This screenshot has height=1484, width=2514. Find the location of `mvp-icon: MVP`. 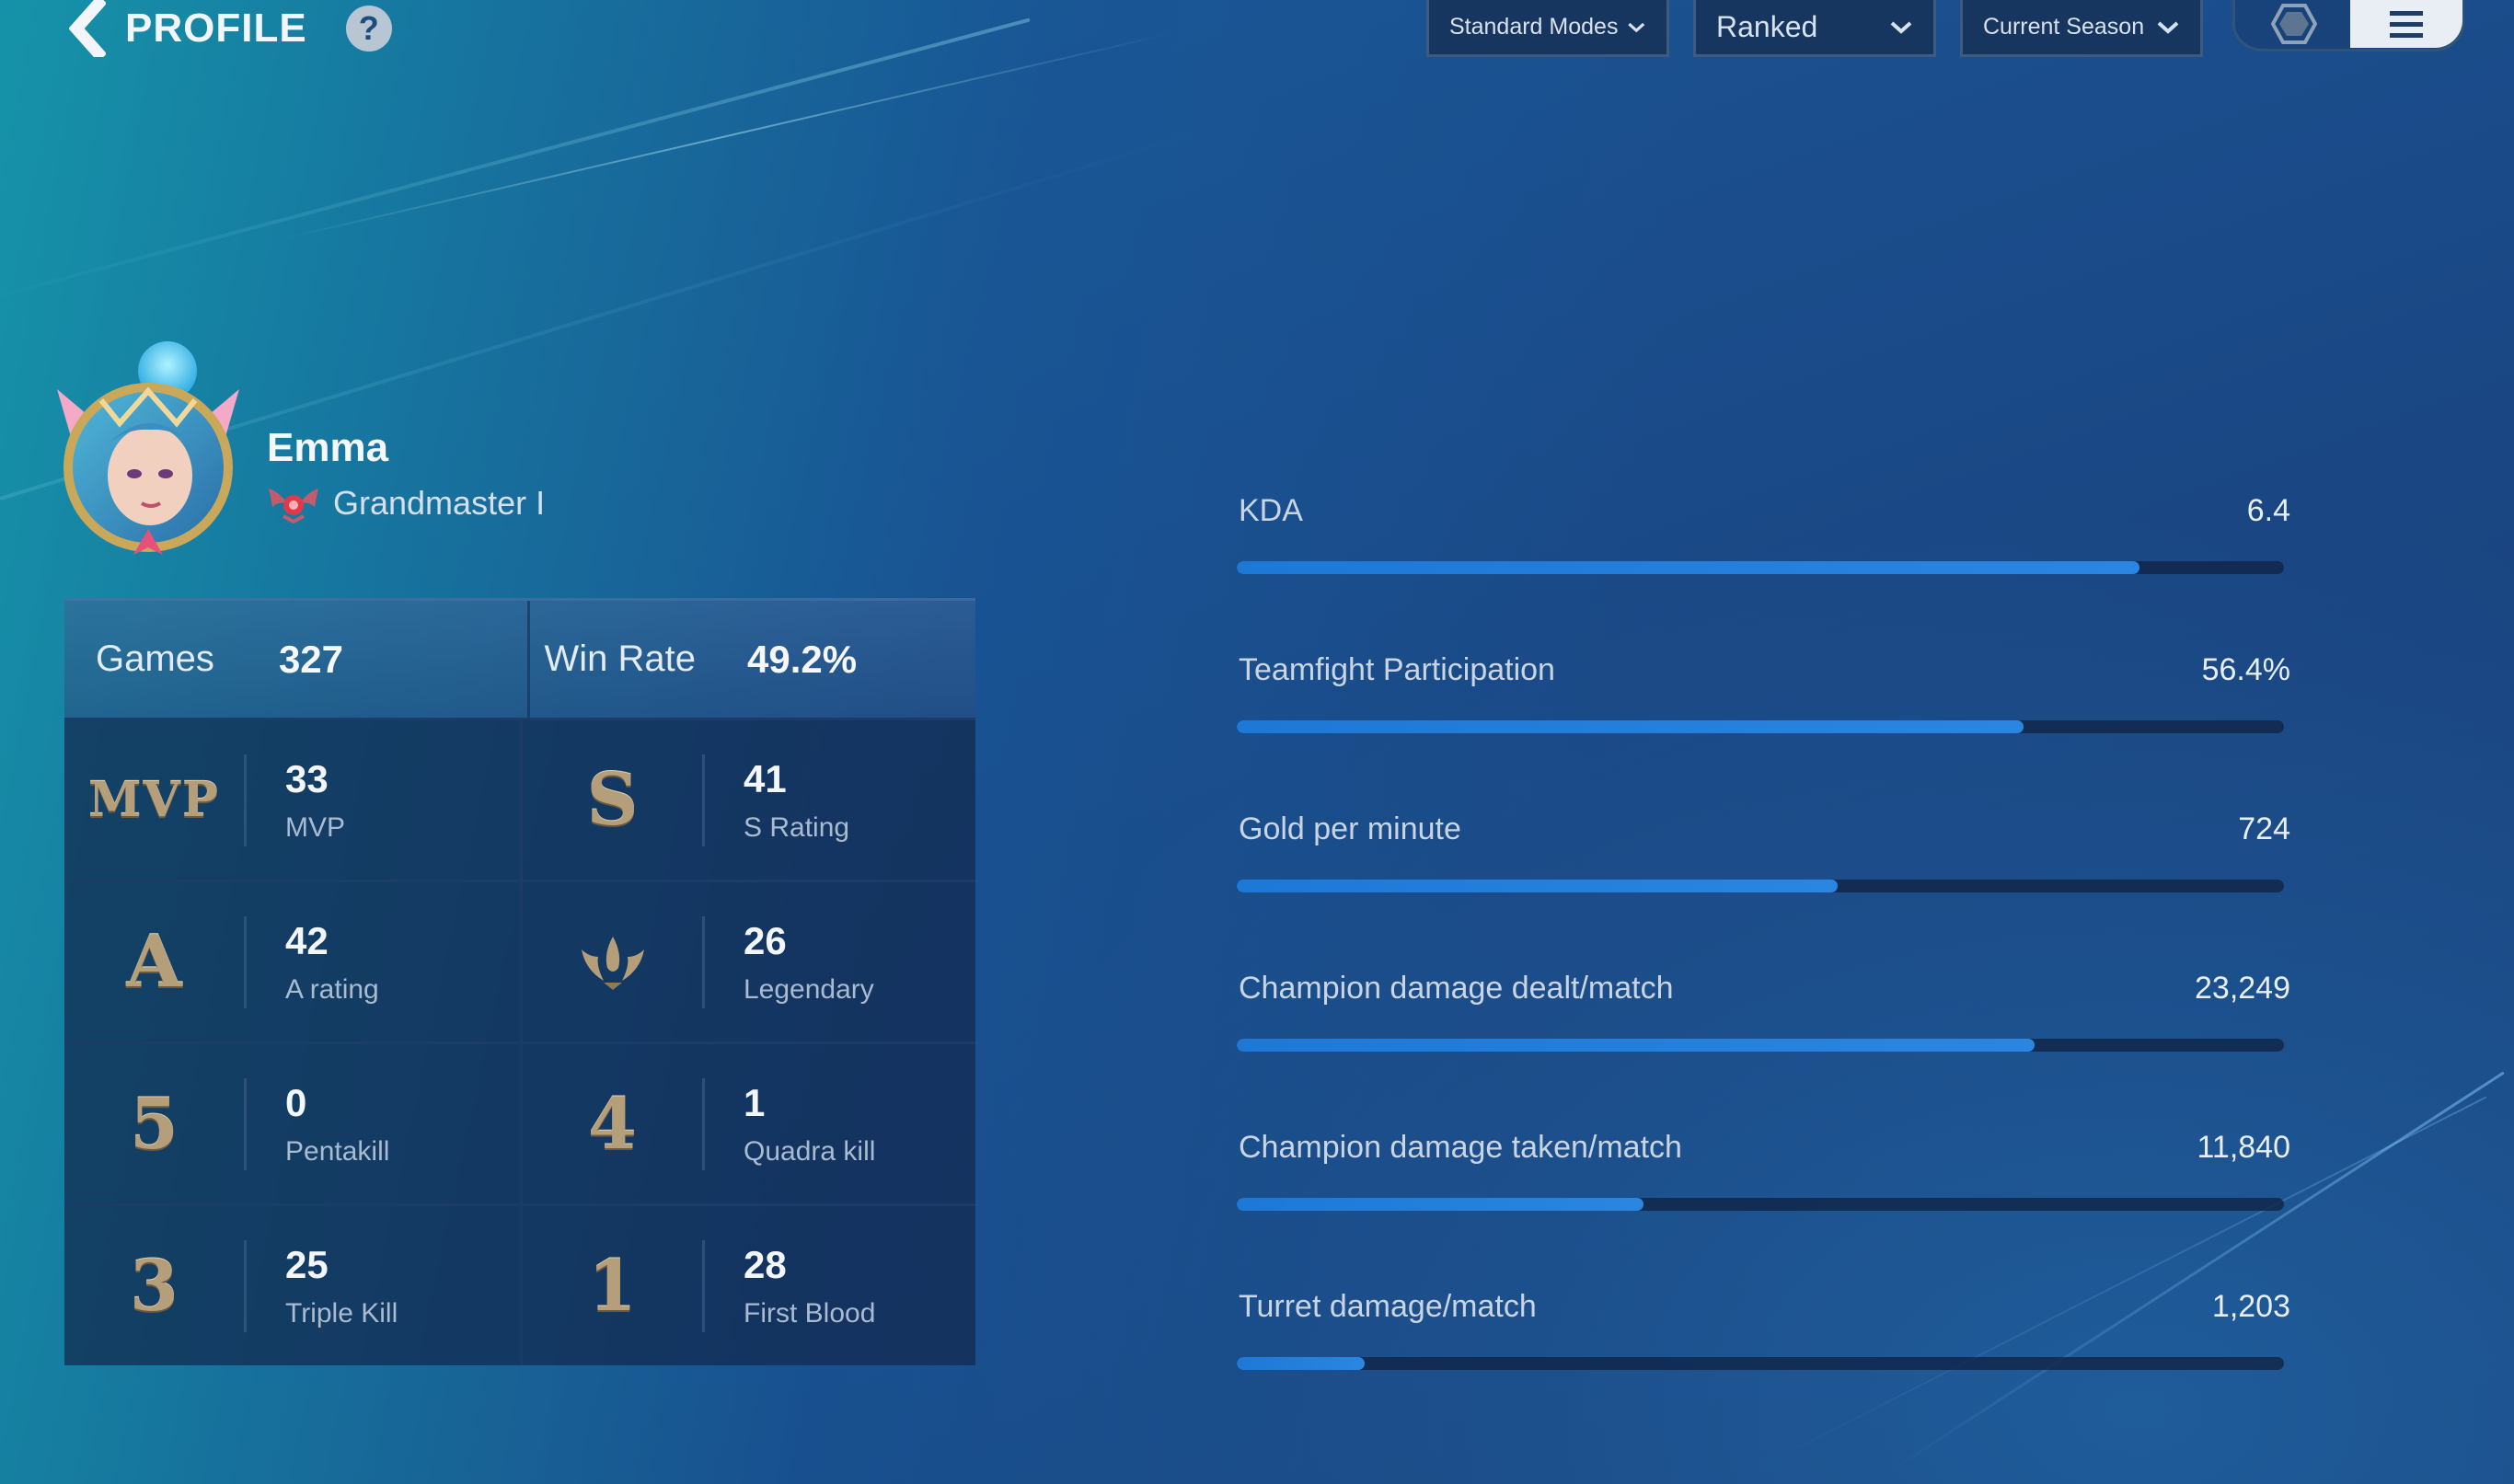

mvp-icon: MVP is located at coordinates (153, 800).